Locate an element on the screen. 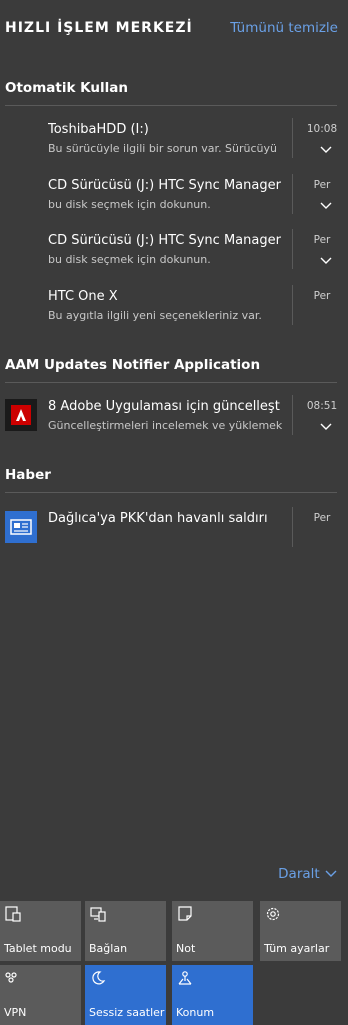  notification-time: 08:51 is located at coordinates (322, 406).